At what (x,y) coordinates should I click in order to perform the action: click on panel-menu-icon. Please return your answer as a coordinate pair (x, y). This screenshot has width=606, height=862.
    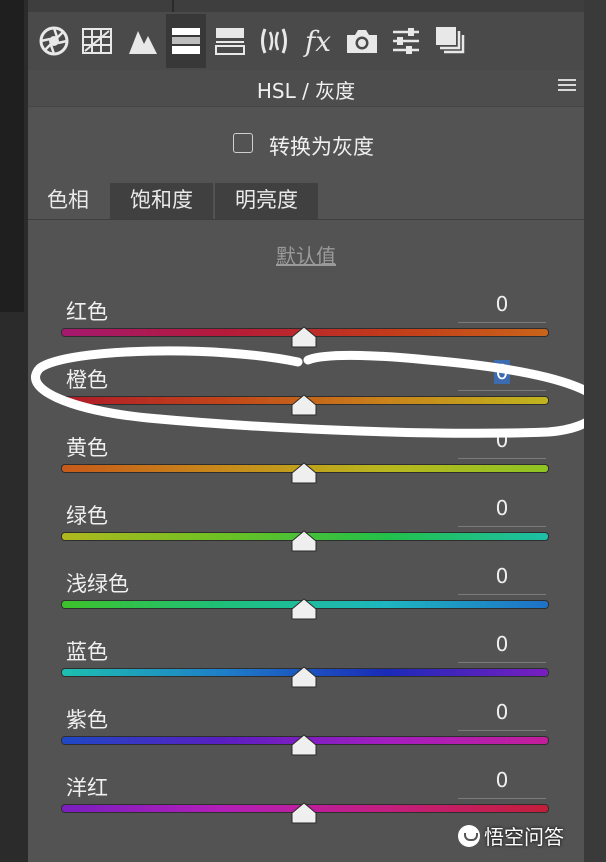
    Looking at the image, I should click on (567, 86).